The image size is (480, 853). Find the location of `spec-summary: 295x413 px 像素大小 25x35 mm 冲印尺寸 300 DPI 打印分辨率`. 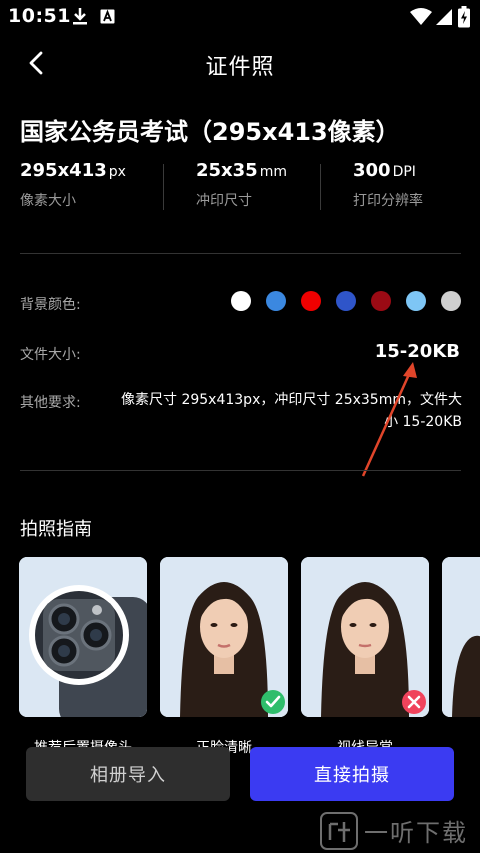

spec-summary: 295x413 px 像素大小 25x35 mm 冲印尺寸 300 DPI 打印分辨率 is located at coordinates (240, 190).